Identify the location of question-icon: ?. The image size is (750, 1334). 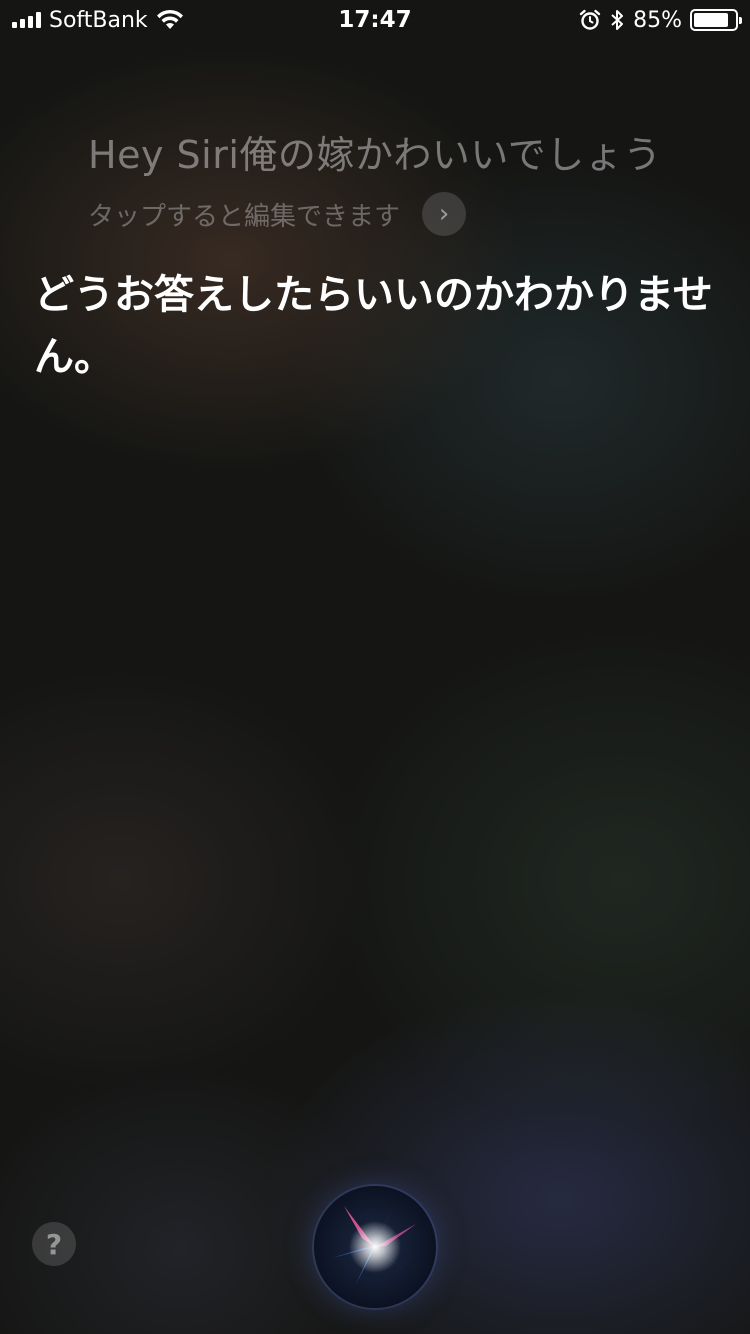
(54, 1244).